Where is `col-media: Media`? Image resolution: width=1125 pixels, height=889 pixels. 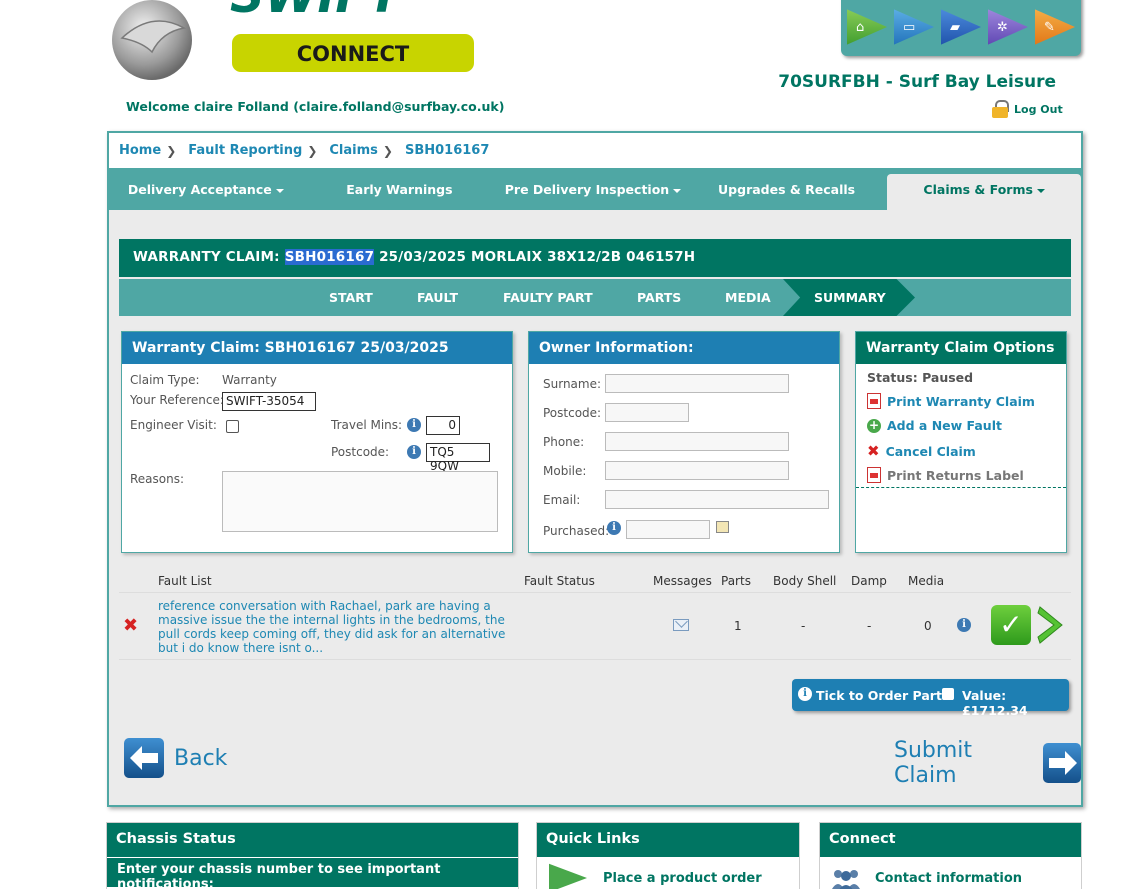 col-media: Media is located at coordinates (926, 581).